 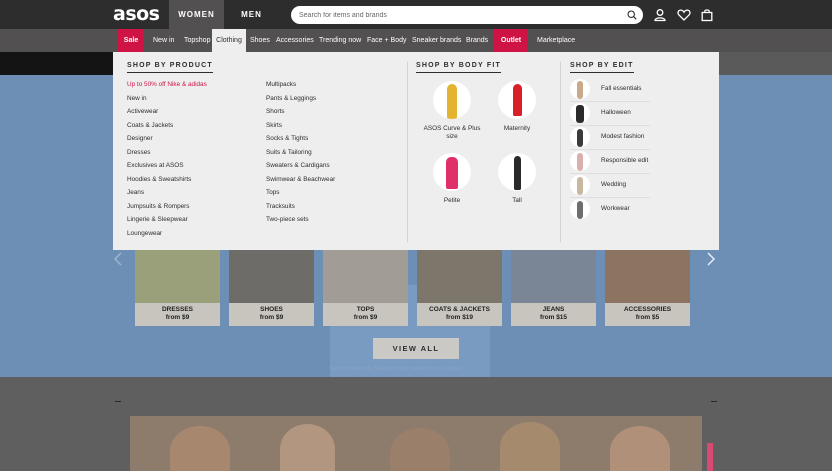 What do you see at coordinates (281, 85) in the screenshot?
I see `link-multipacks: Multipacks` at bounding box center [281, 85].